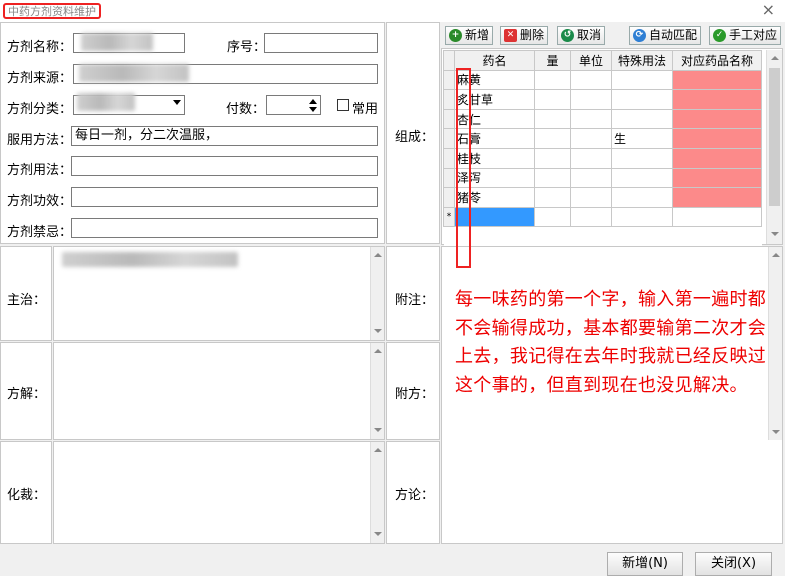 The width and height of the screenshot is (785, 576). Describe the element at coordinates (52, 11) in the screenshot. I see `window-title: 中药方剂资料维护` at that location.